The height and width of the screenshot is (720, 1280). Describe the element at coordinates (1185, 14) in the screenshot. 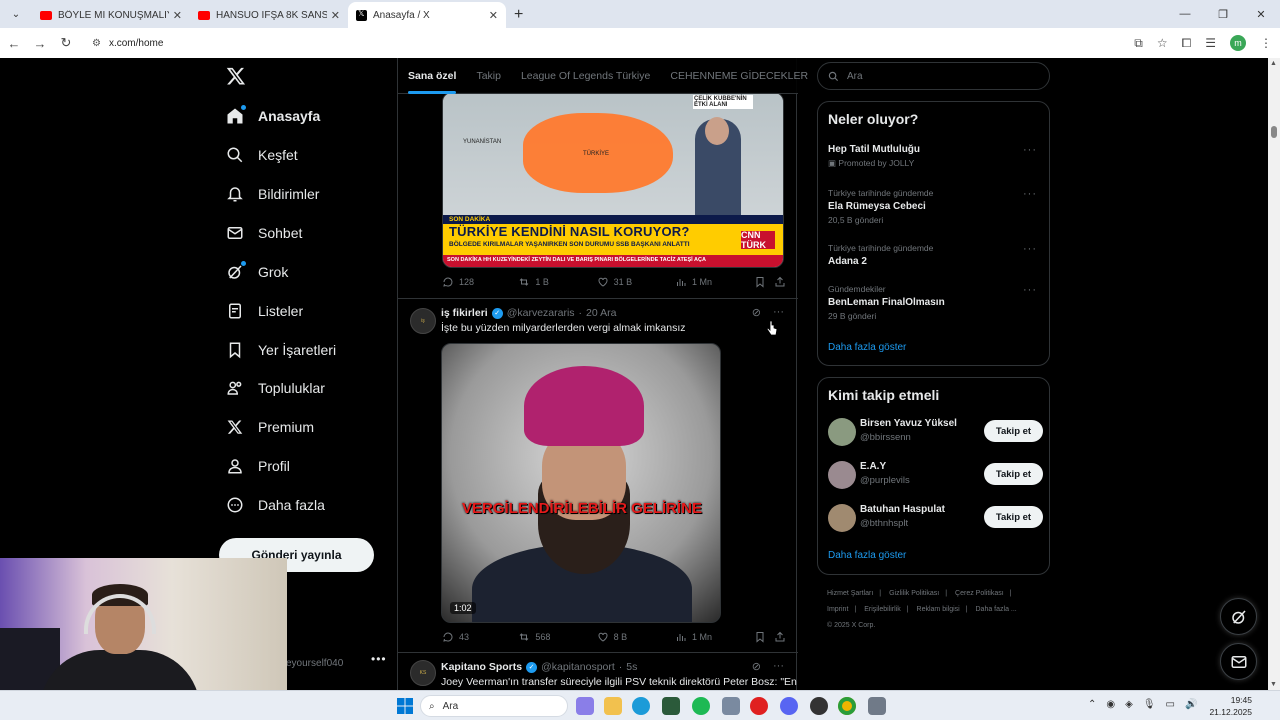

I see `minimize-icon: —` at that location.